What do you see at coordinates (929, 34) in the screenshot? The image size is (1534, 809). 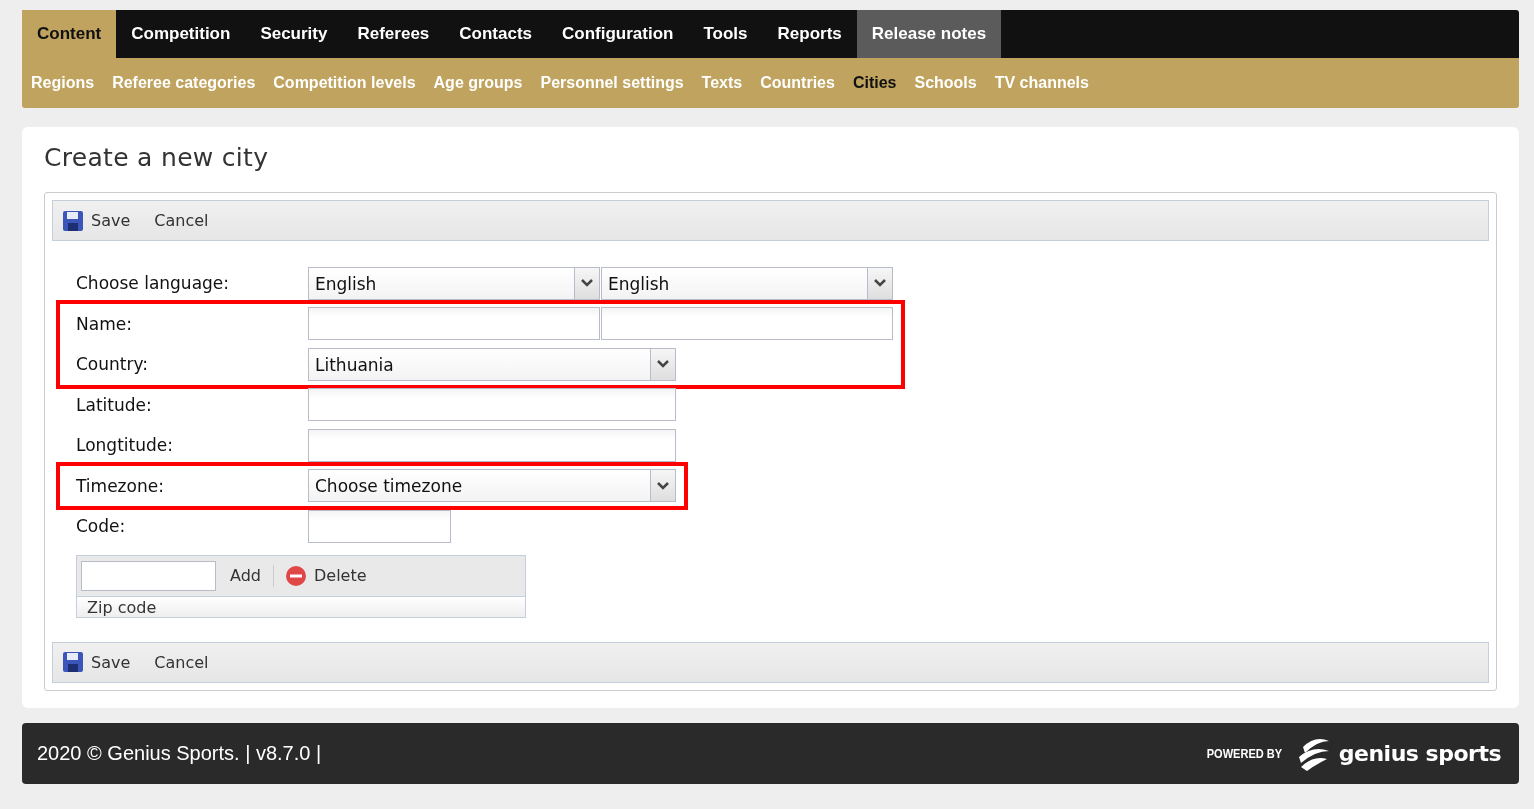 I see `nav-tab: Release notes` at bounding box center [929, 34].